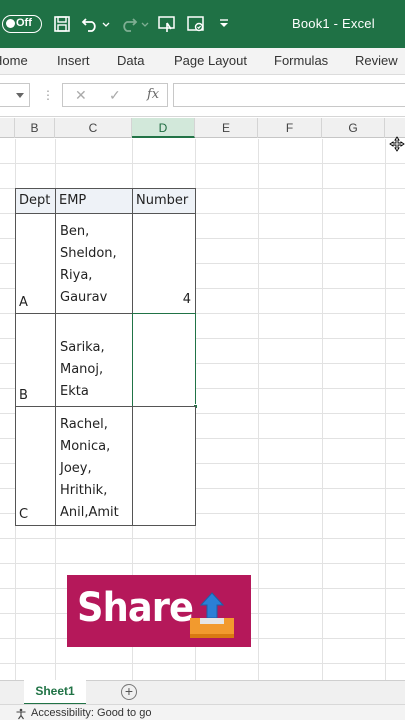 The image size is (405, 720). I want to click on column-header-f: F, so click(290, 128).